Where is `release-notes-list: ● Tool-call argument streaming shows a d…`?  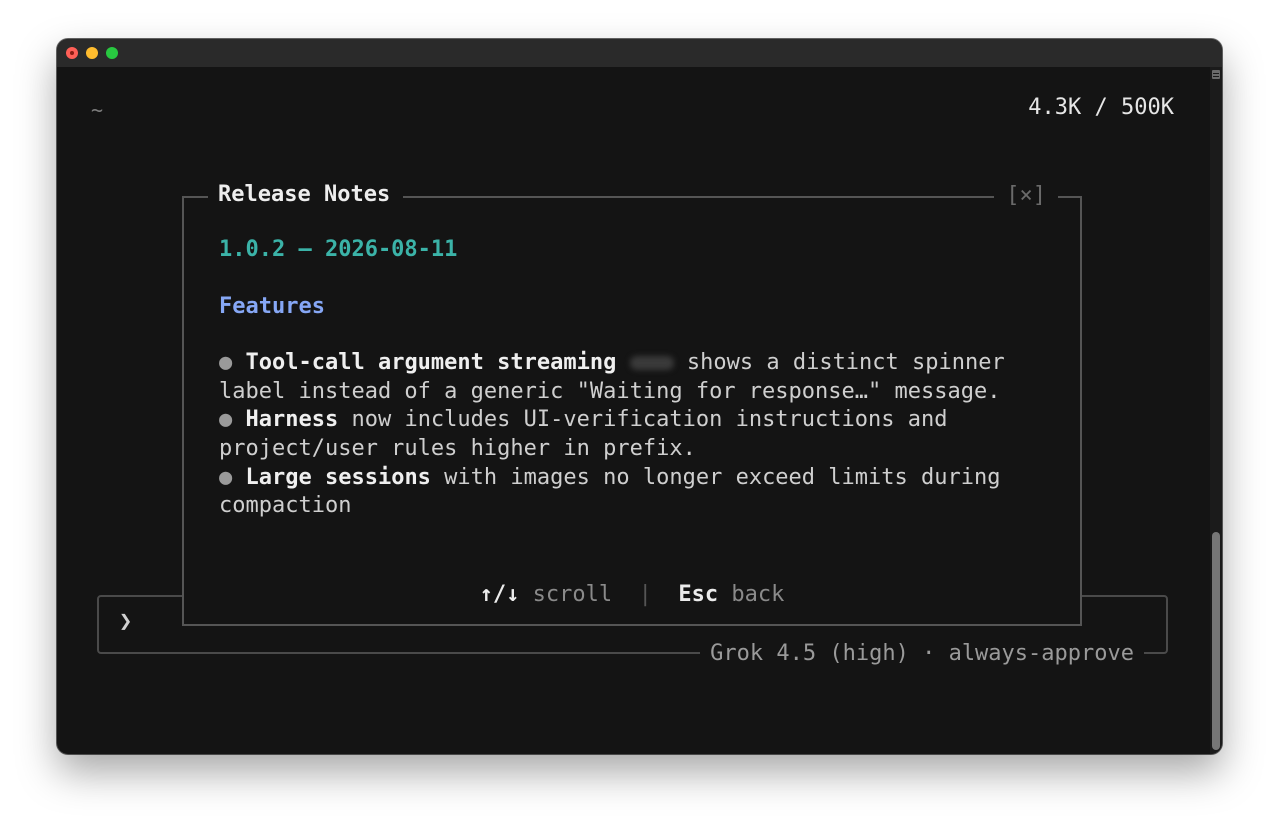 release-notes-list: ● Tool-call argument streaming shows a d… is located at coordinates (639, 435).